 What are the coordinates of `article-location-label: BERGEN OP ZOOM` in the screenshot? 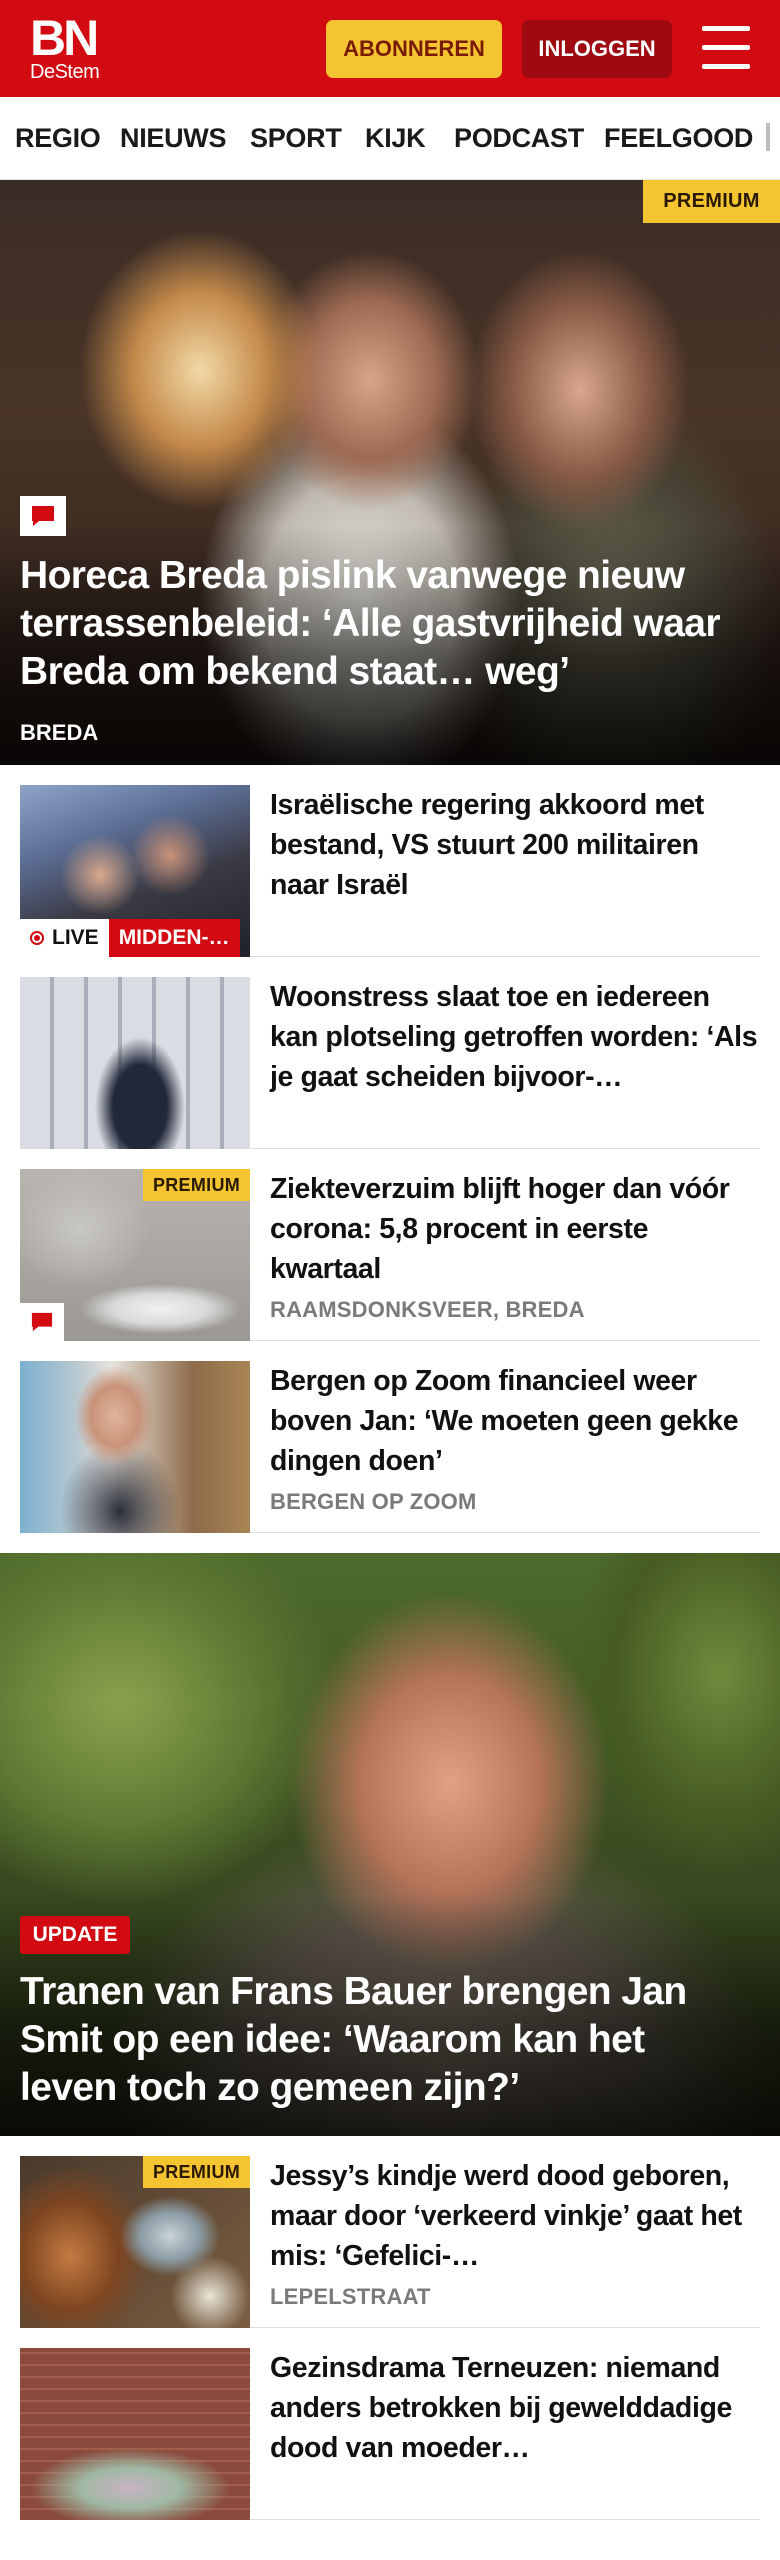 It's located at (373, 1501).